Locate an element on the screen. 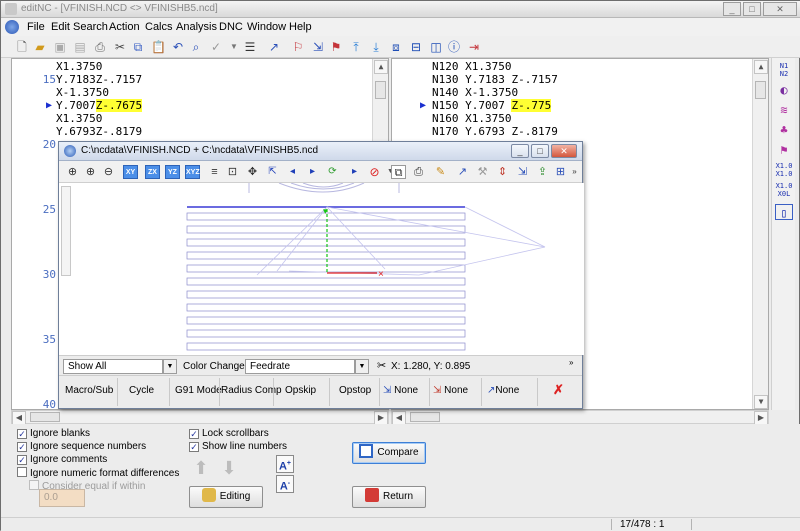 This screenshot has height=531, width=800. lines-icon: ≡ is located at coordinates (214, 172).